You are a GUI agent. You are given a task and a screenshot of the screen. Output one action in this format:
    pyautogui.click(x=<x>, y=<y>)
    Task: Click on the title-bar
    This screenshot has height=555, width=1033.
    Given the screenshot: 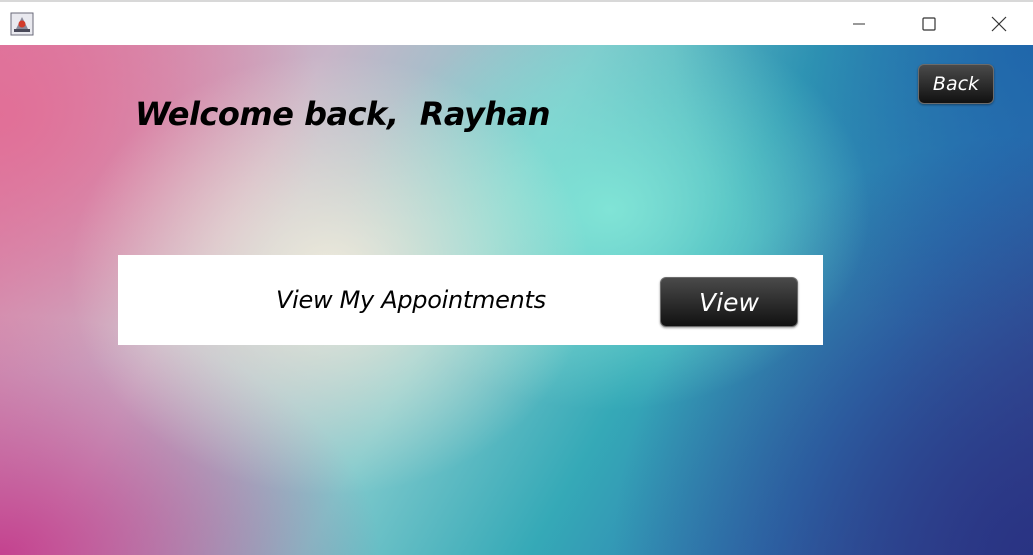 What is the action you would take?
    pyautogui.click(x=516, y=22)
    